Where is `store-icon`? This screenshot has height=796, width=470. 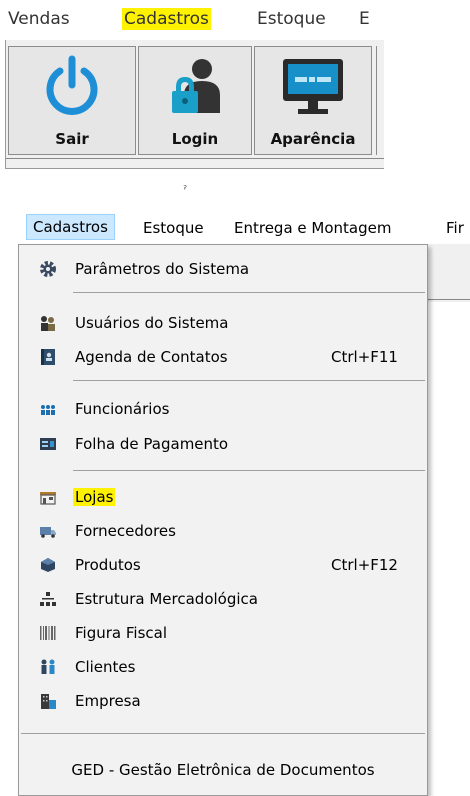 store-icon is located at coordinates (48, 498).